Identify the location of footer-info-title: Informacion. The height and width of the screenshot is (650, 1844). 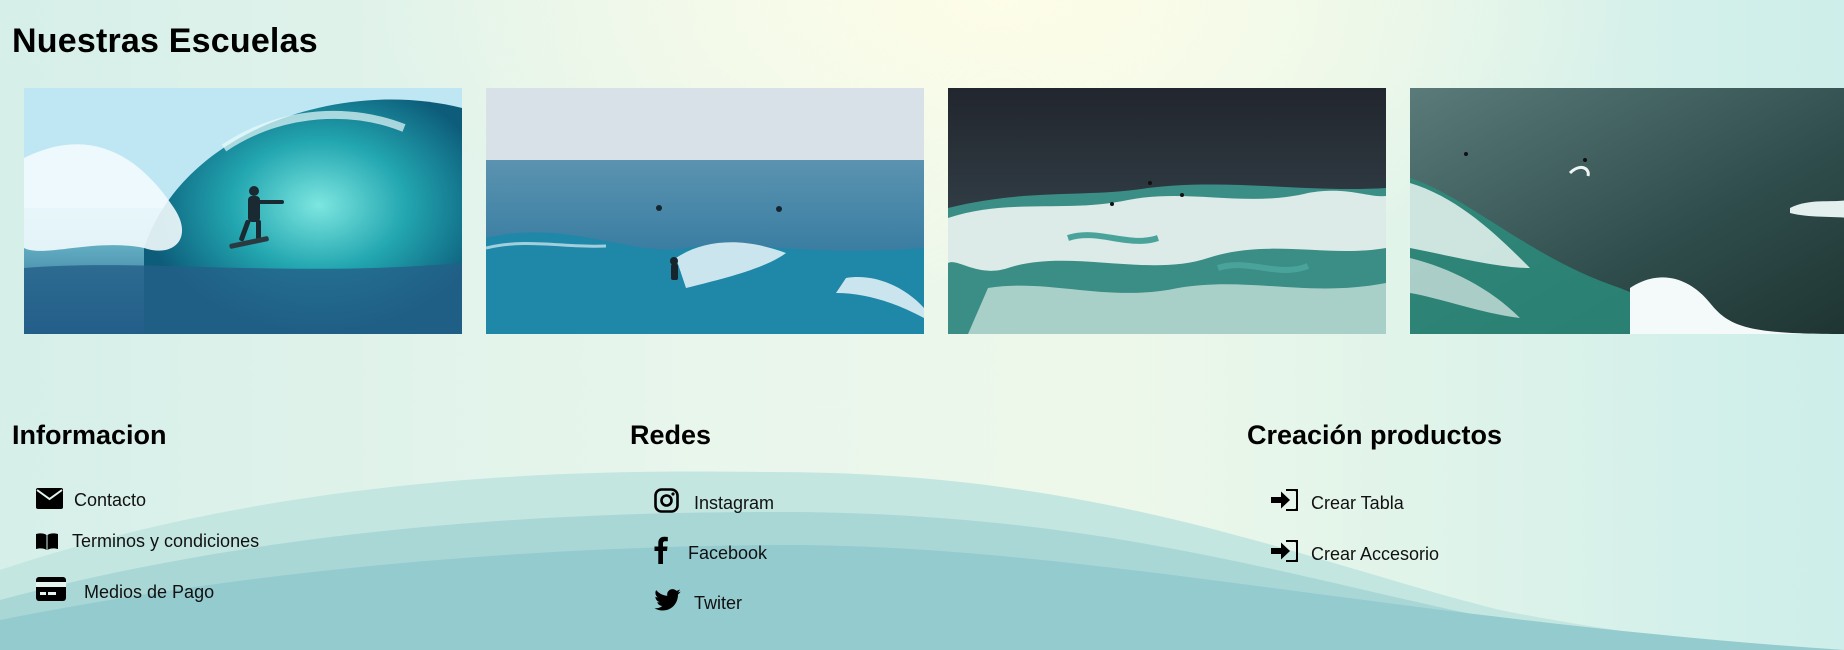
(89, 435).